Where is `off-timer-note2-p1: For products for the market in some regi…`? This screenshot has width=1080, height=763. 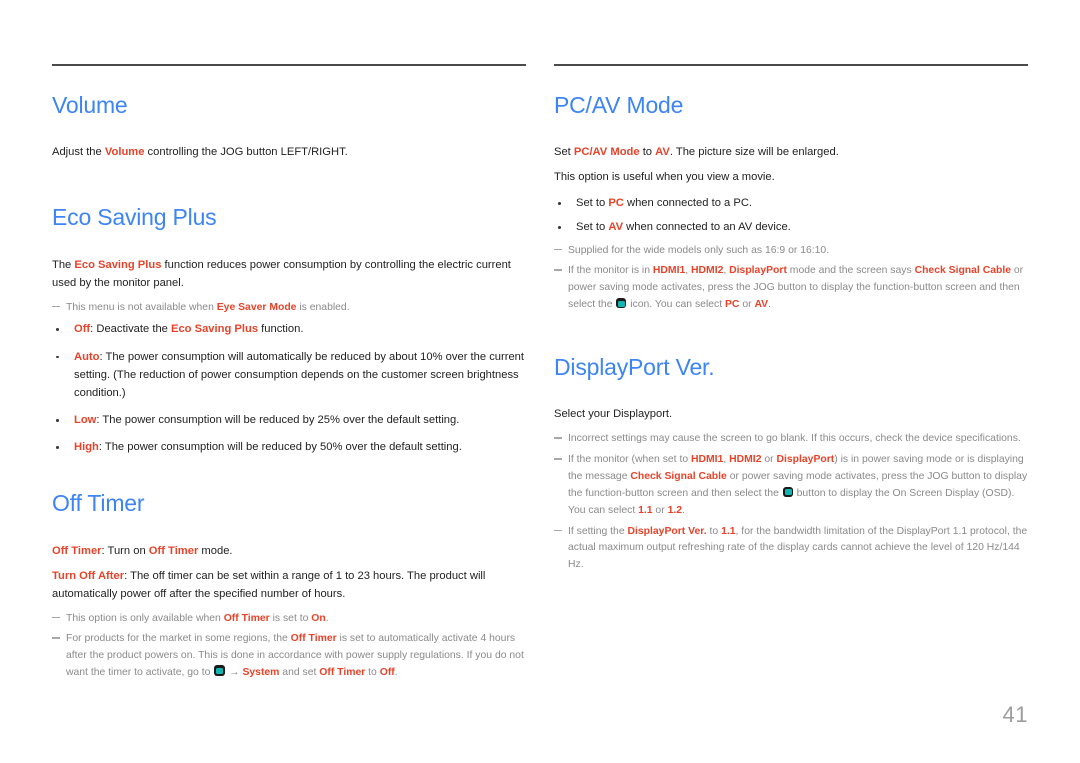 off-timer-note2-p1: For products for the market in some regi… is located at coordinates (178, 639).